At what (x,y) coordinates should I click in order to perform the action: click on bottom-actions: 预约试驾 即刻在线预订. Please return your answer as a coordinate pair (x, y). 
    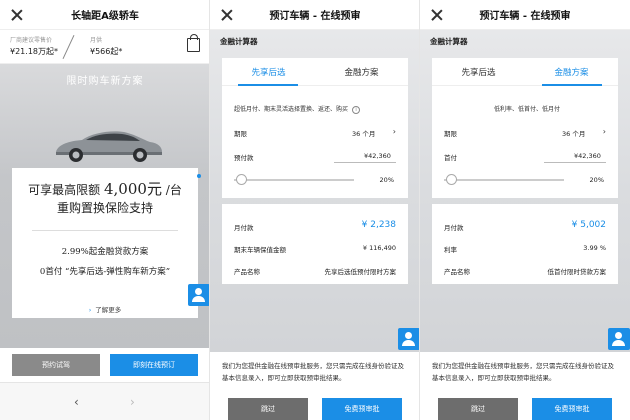
    Looking at the image, I should click on (104, 365).